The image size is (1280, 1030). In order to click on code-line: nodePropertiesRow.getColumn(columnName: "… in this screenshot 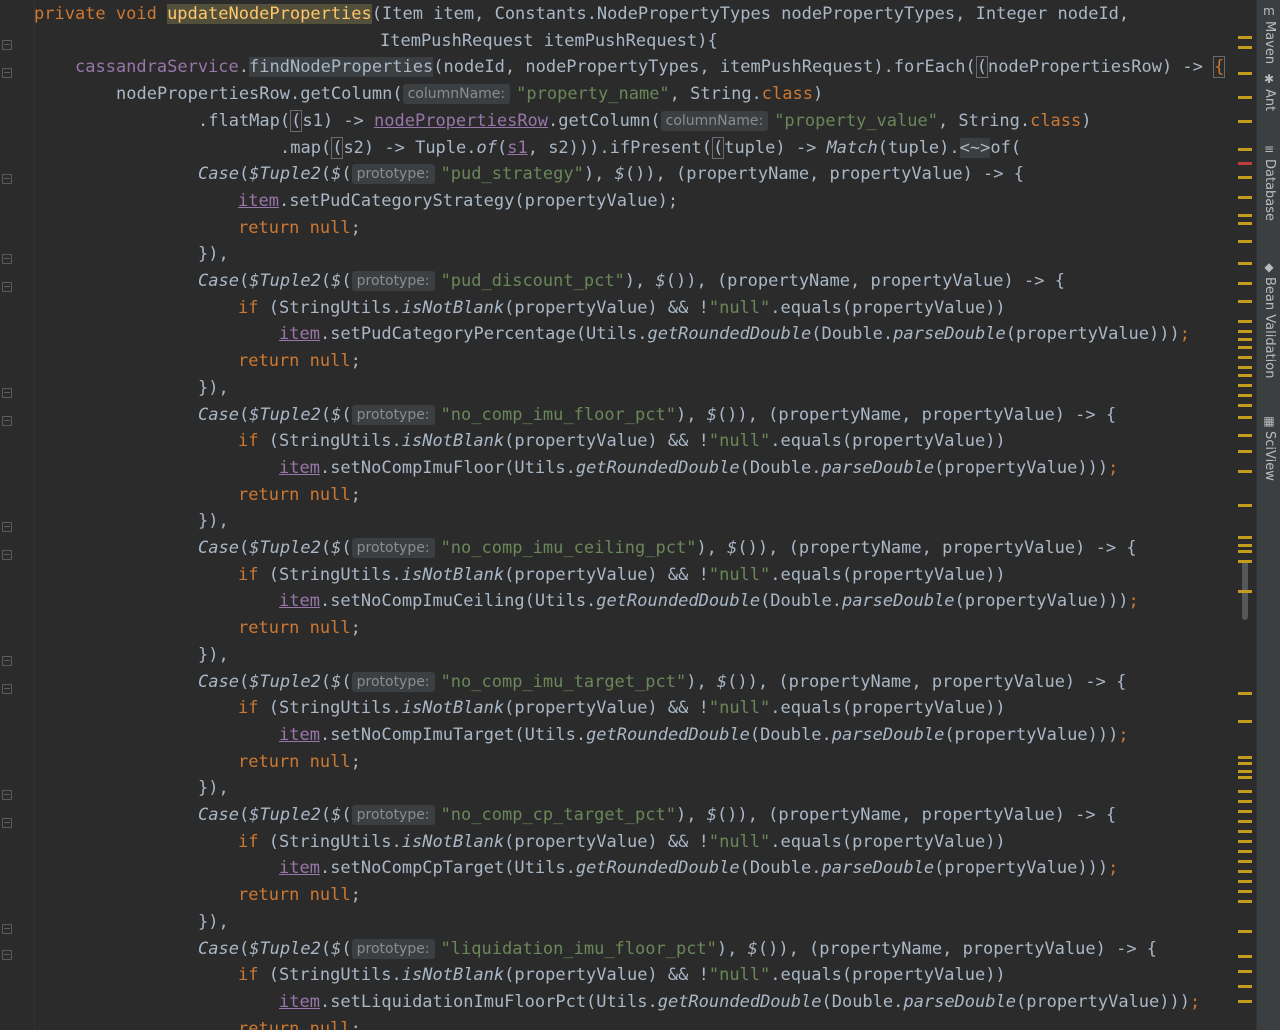, I will do `click(469, 94)`.